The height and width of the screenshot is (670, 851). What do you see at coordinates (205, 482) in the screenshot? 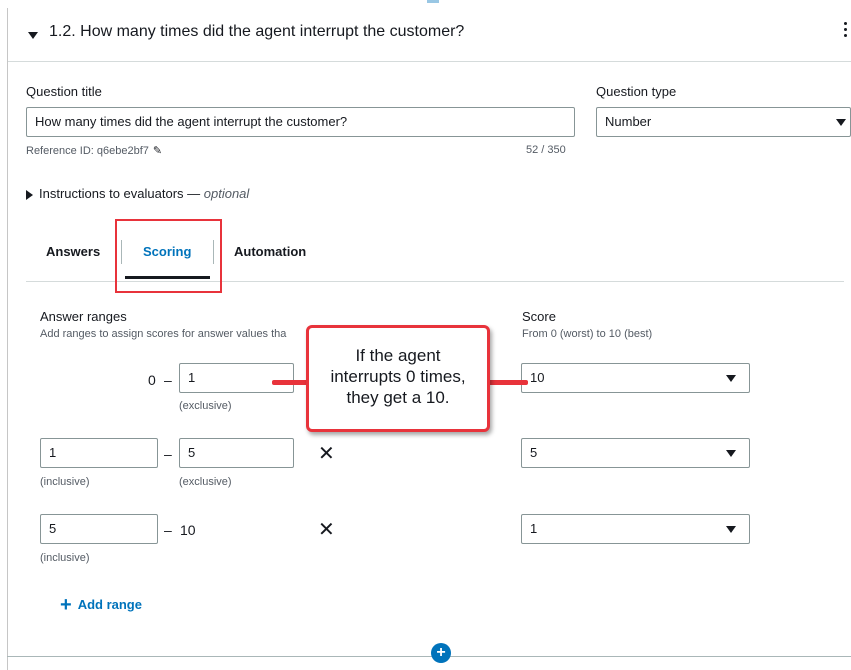
I see `range-2-to-hint: (exclusive)` at bounding box center [205, 482].